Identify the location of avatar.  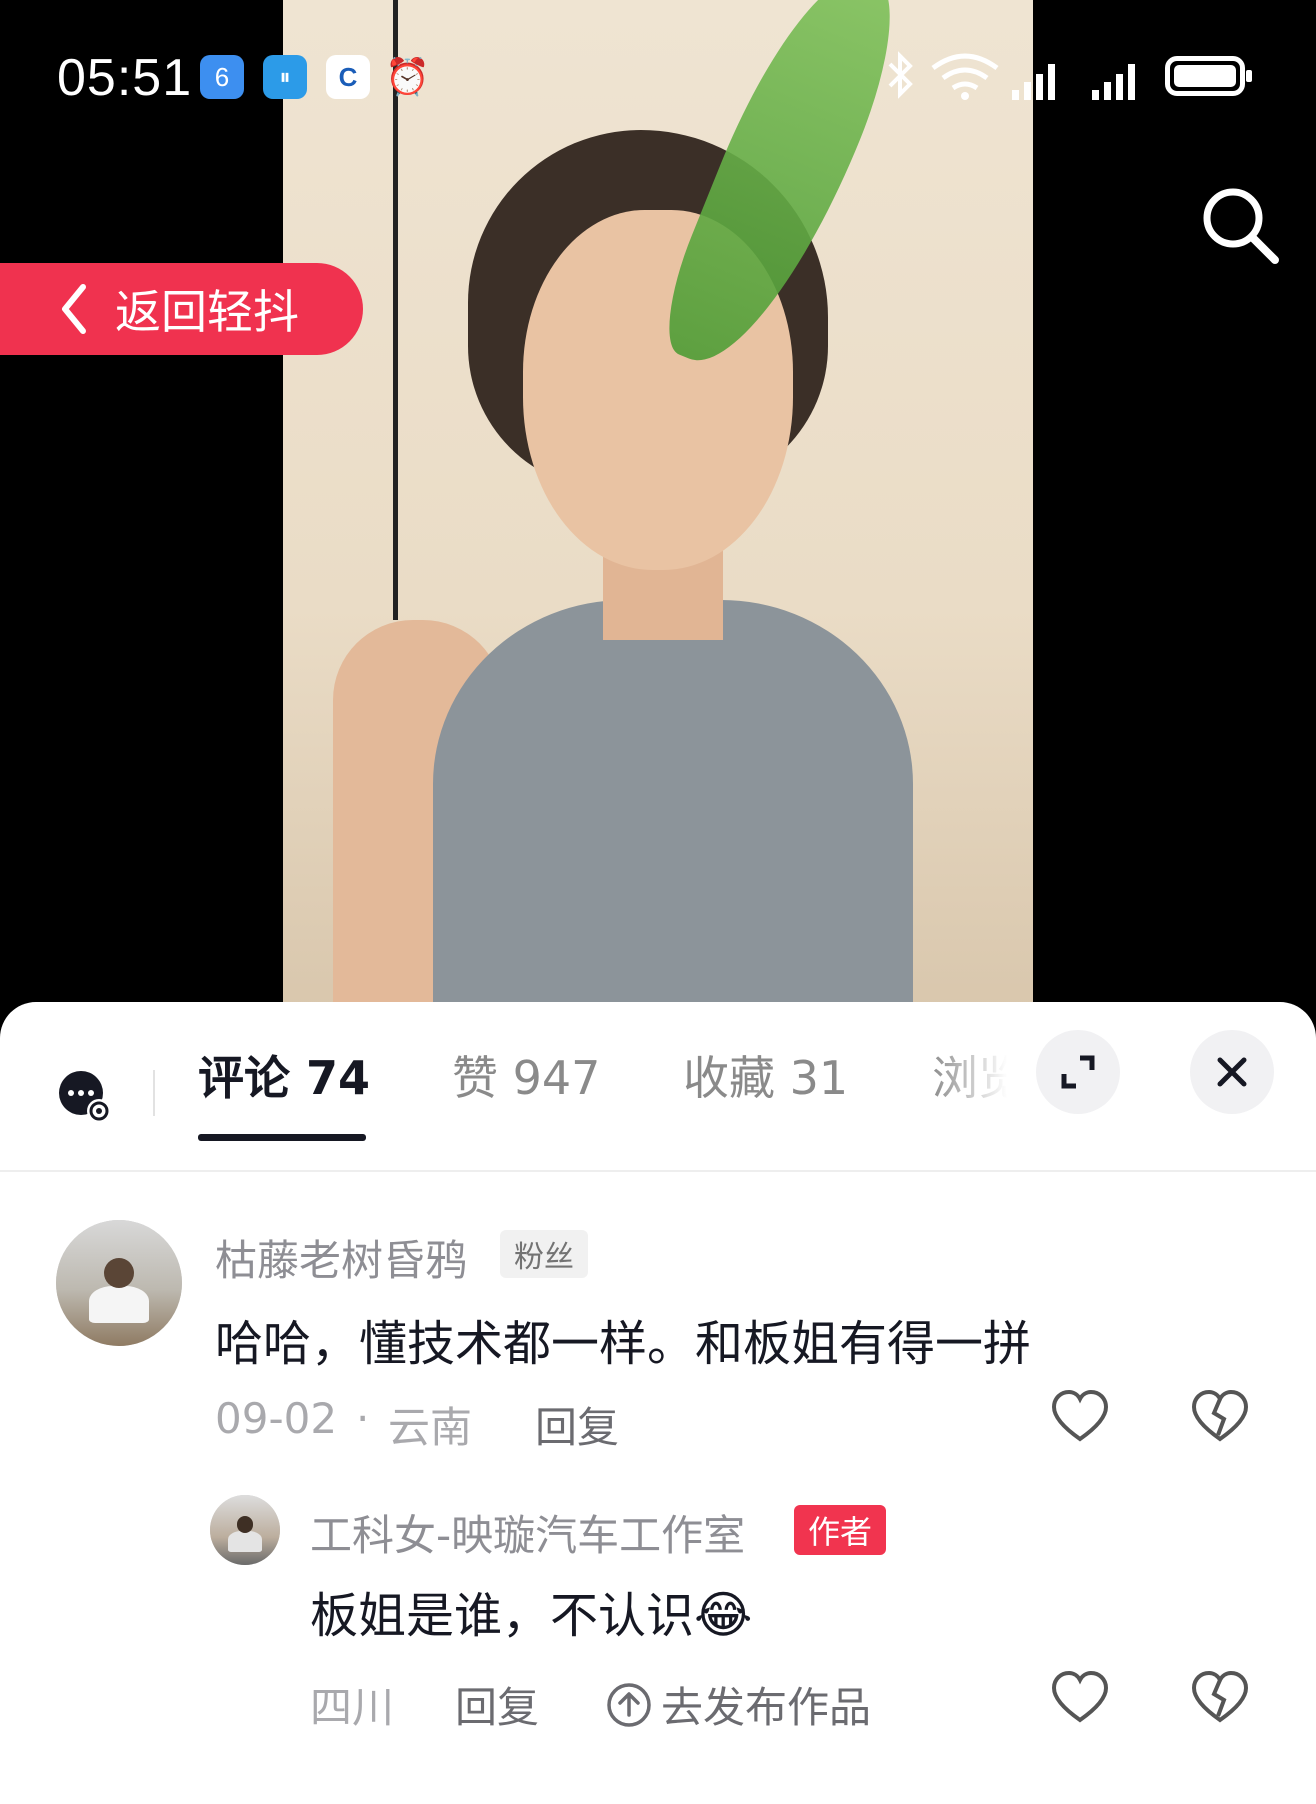
(119, 1283).